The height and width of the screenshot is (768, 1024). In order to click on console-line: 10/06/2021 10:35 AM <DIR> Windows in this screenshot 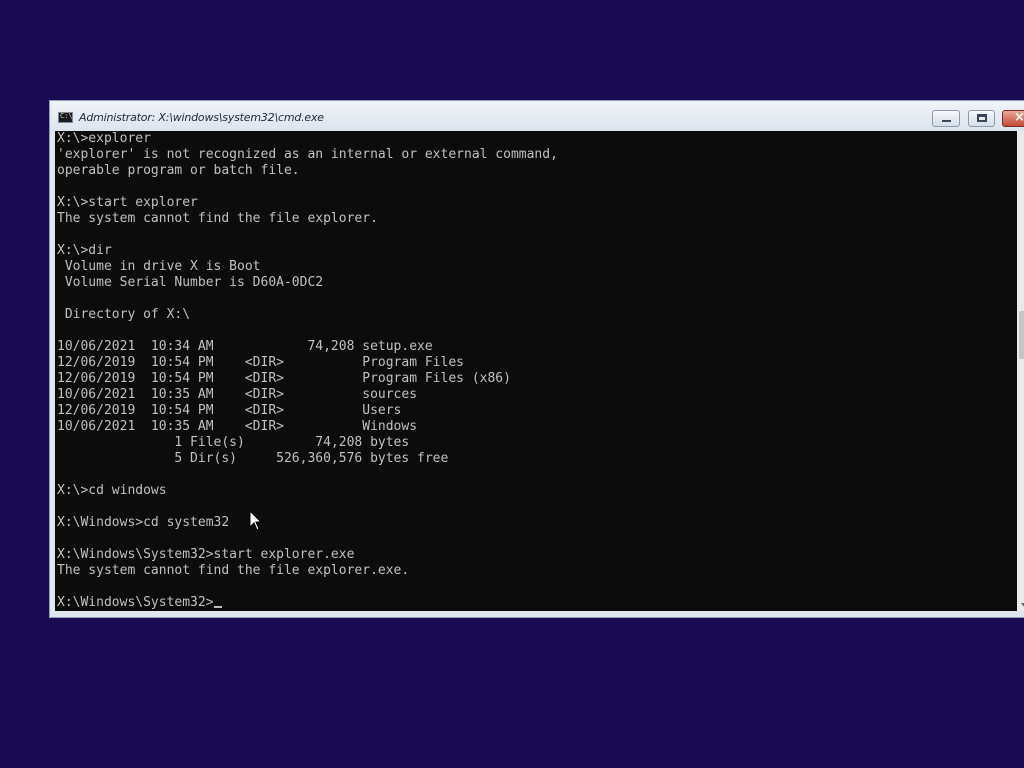, I will do `click(237, 426)`.